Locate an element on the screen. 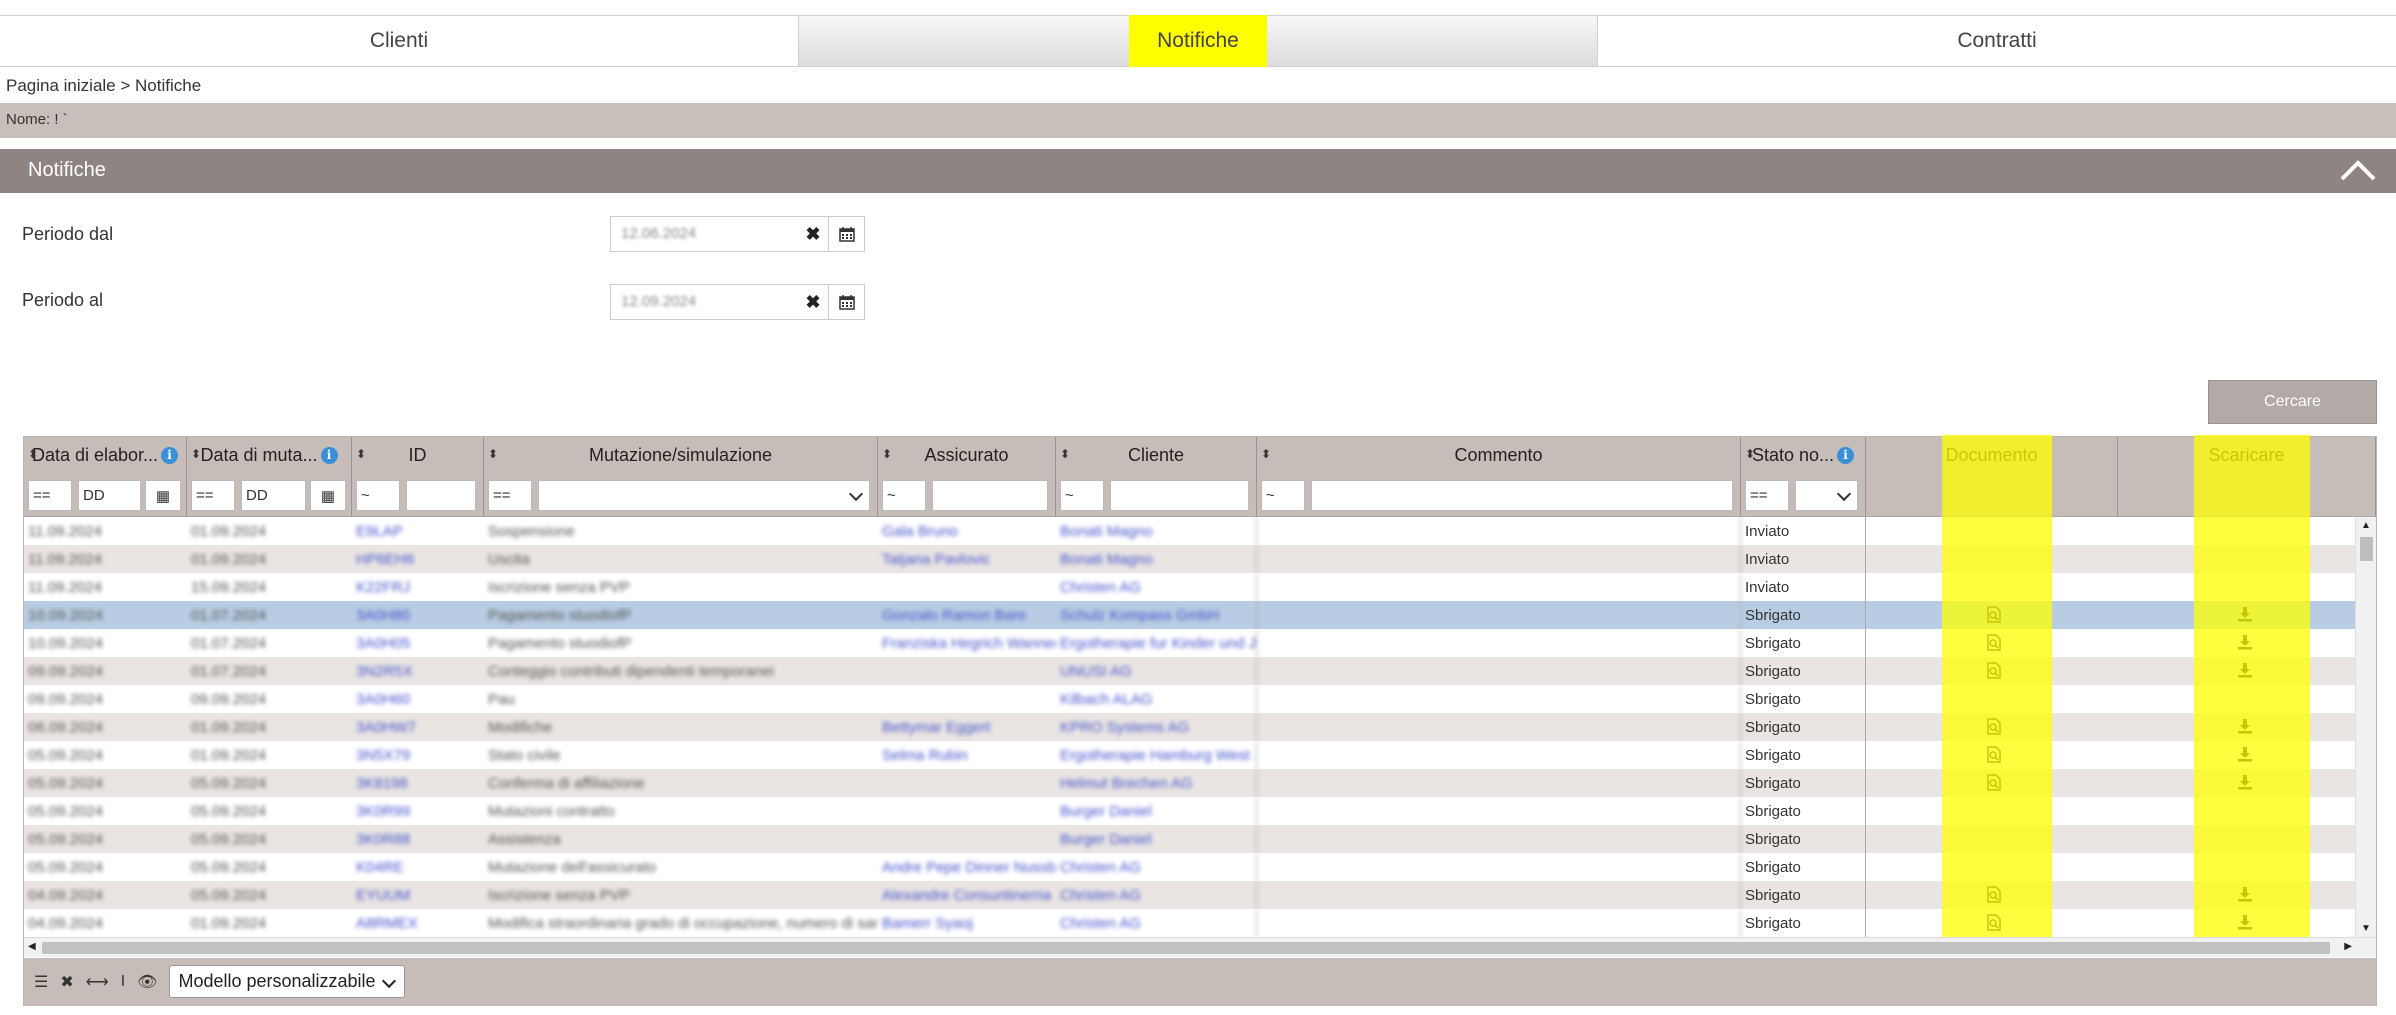  section-header: Notifiche is located at coordinates (1198, 171).